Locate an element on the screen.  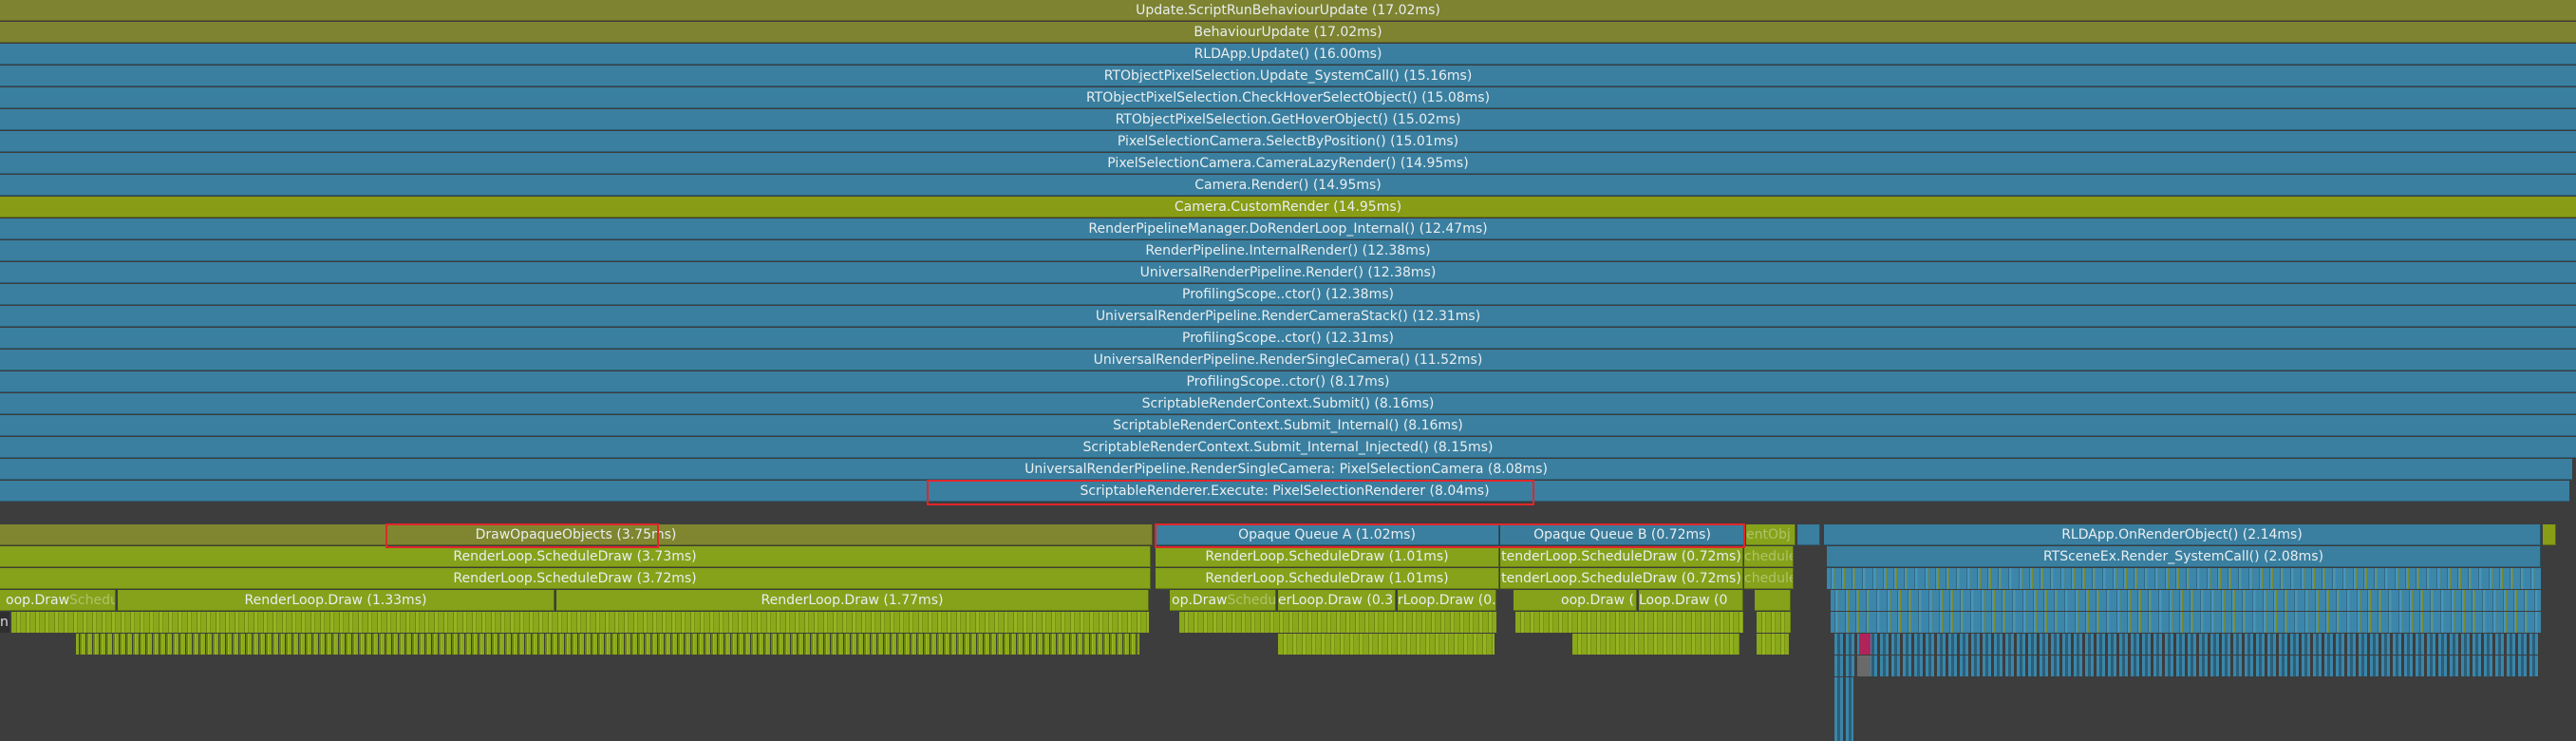
loop-draw-small-ghost: ScheduleDraw is located at coordinates (92, 600).